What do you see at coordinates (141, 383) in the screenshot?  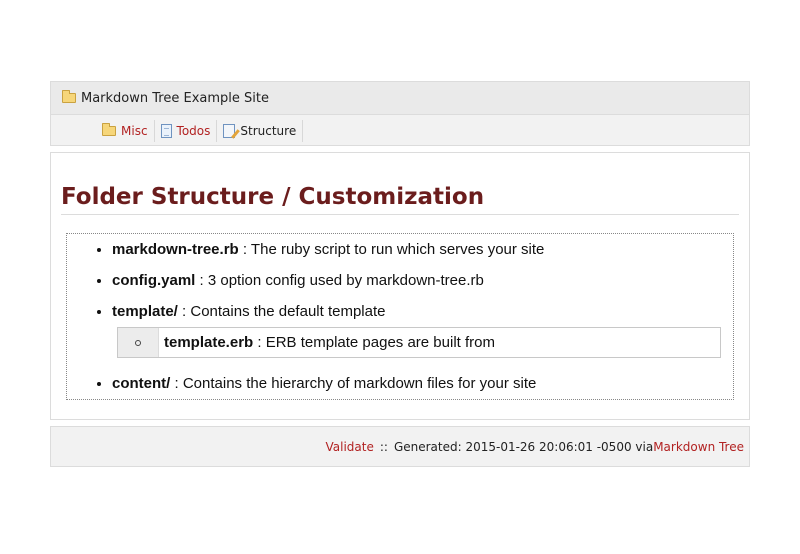 I see `list-item-term: content/` at bounding box center [141, 383].